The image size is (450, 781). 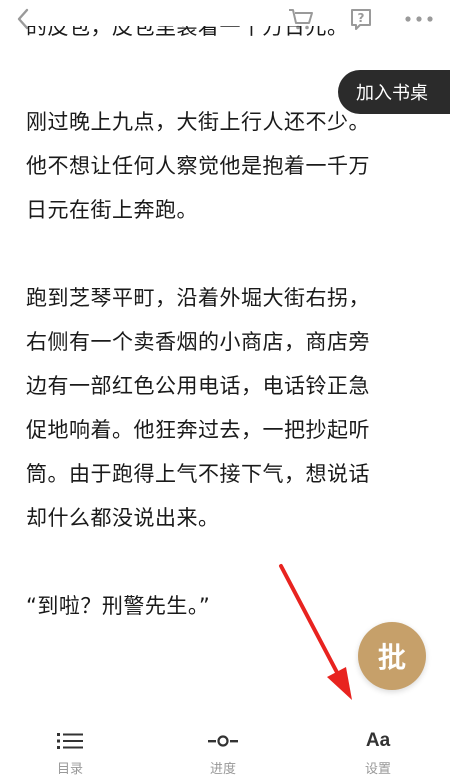 I want to click on text-line: 右侧有一个卖香烟的小商店，商店旁, so click(x=198, y=342).